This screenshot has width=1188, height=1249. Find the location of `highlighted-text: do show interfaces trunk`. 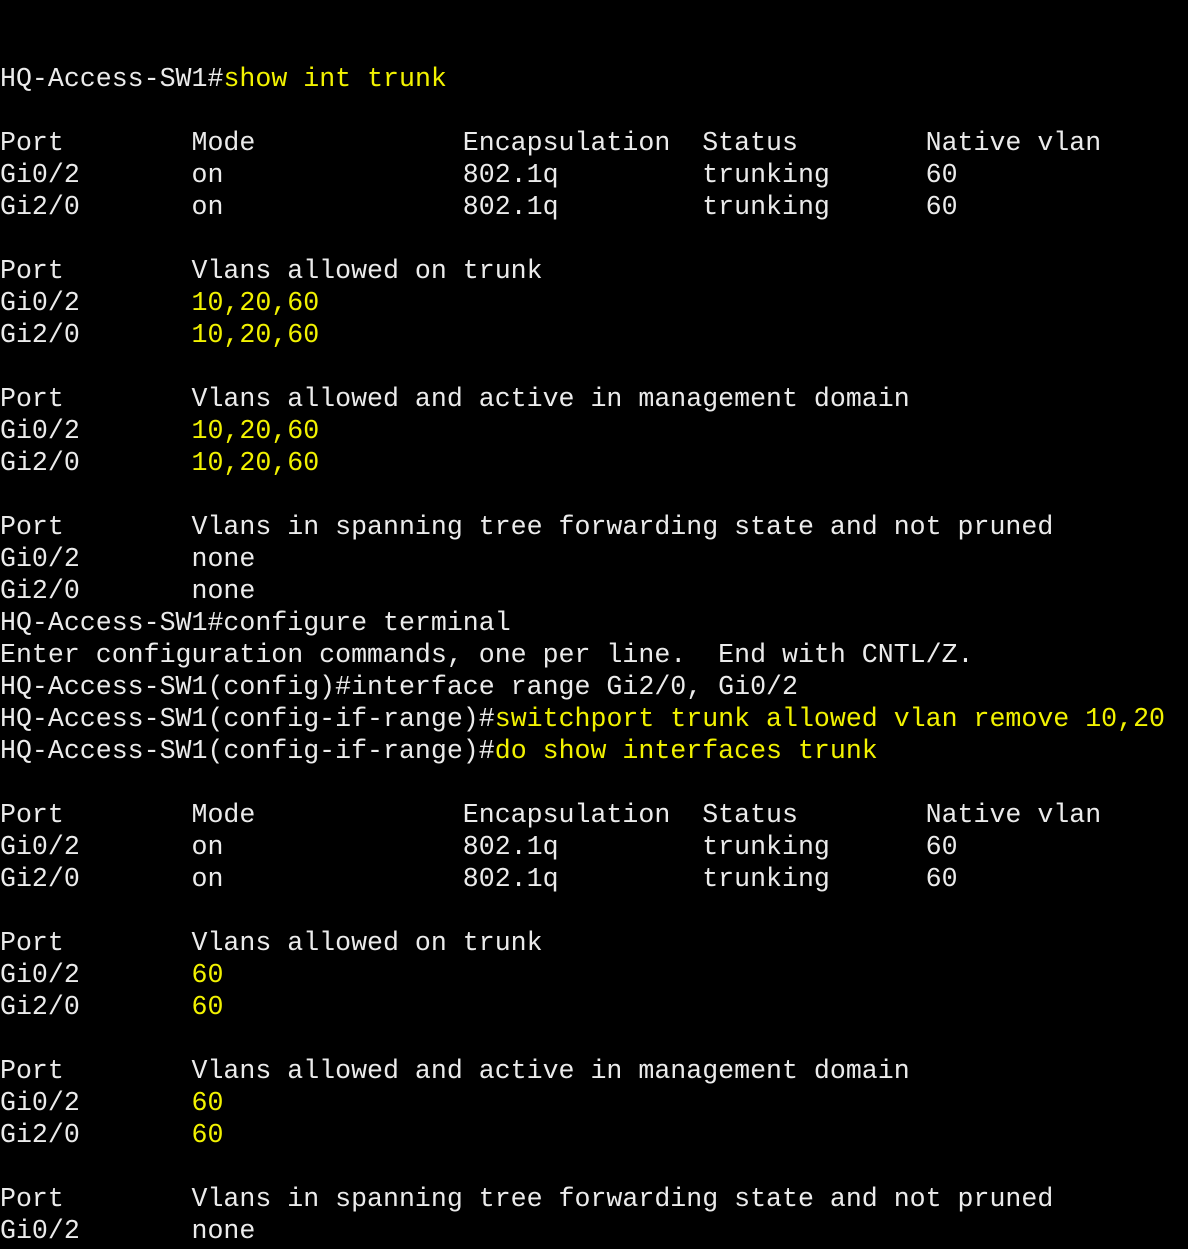

highlighted-text: do show interfaces trunk is located at coordinates (686, 751).